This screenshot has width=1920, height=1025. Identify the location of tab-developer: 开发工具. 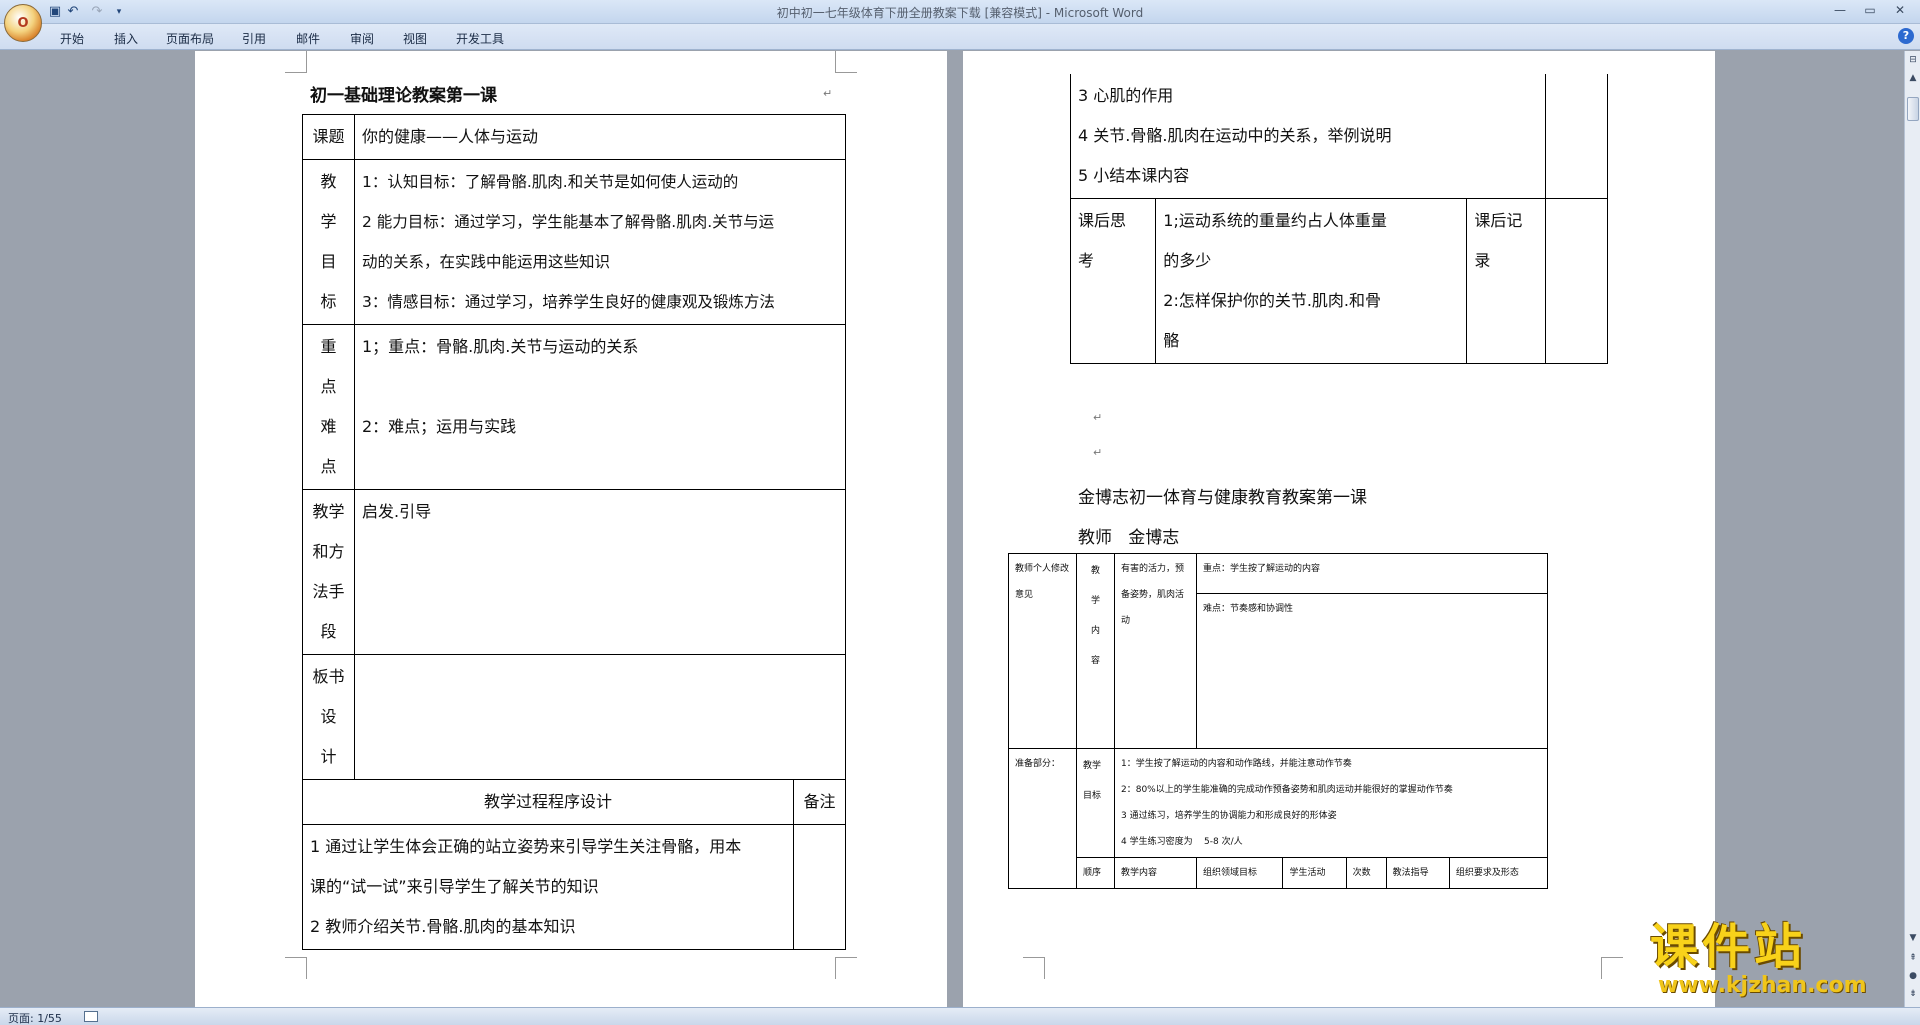
(480, 38).